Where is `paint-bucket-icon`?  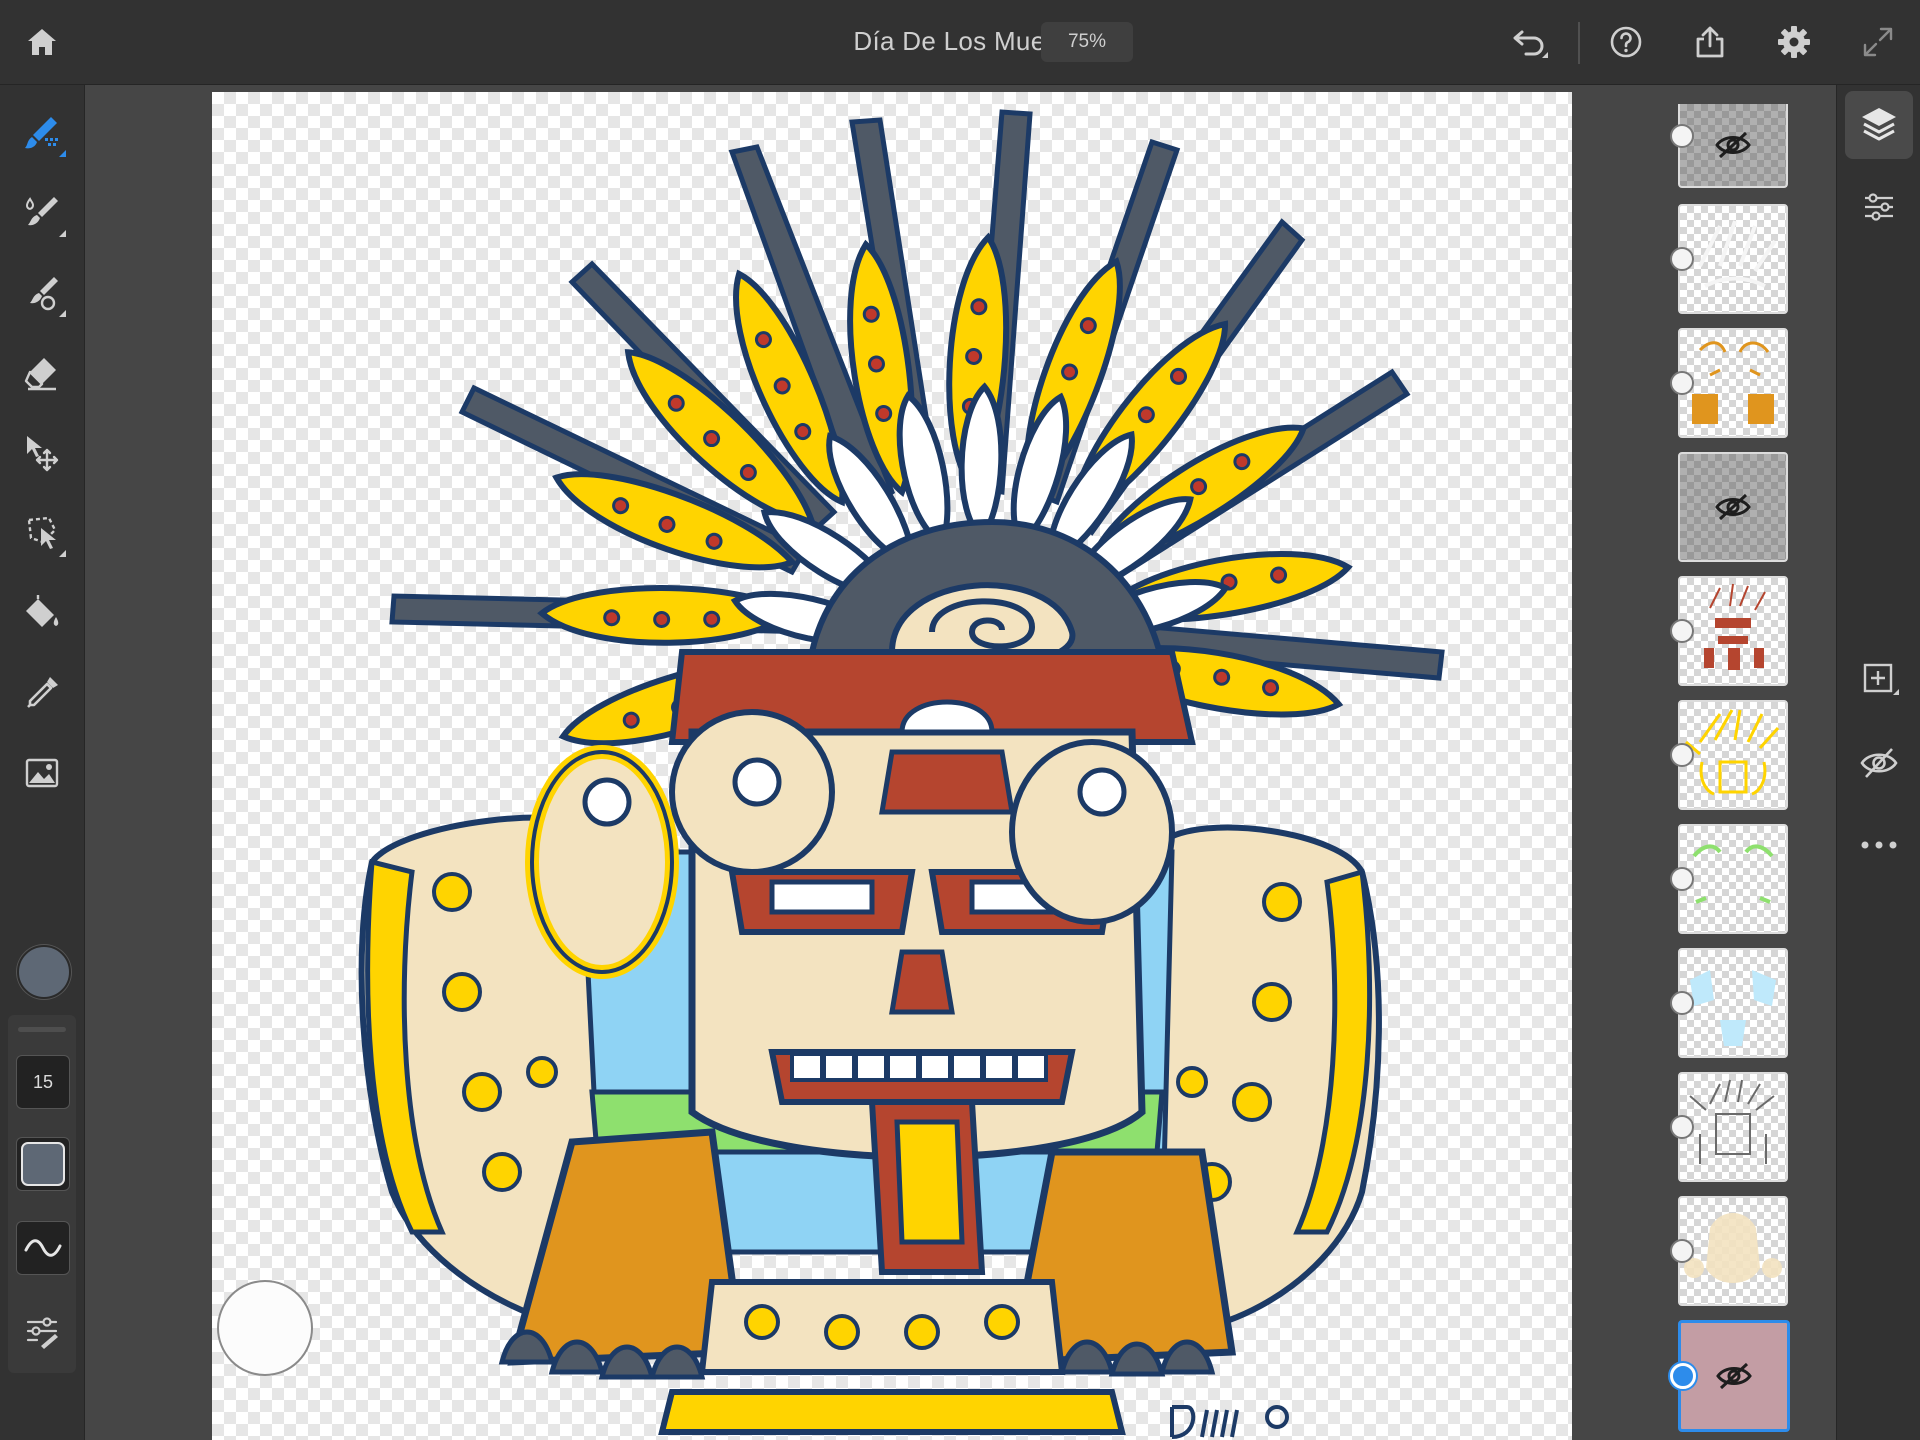 paint-bucket-icon is located at coordinates (42, 611).